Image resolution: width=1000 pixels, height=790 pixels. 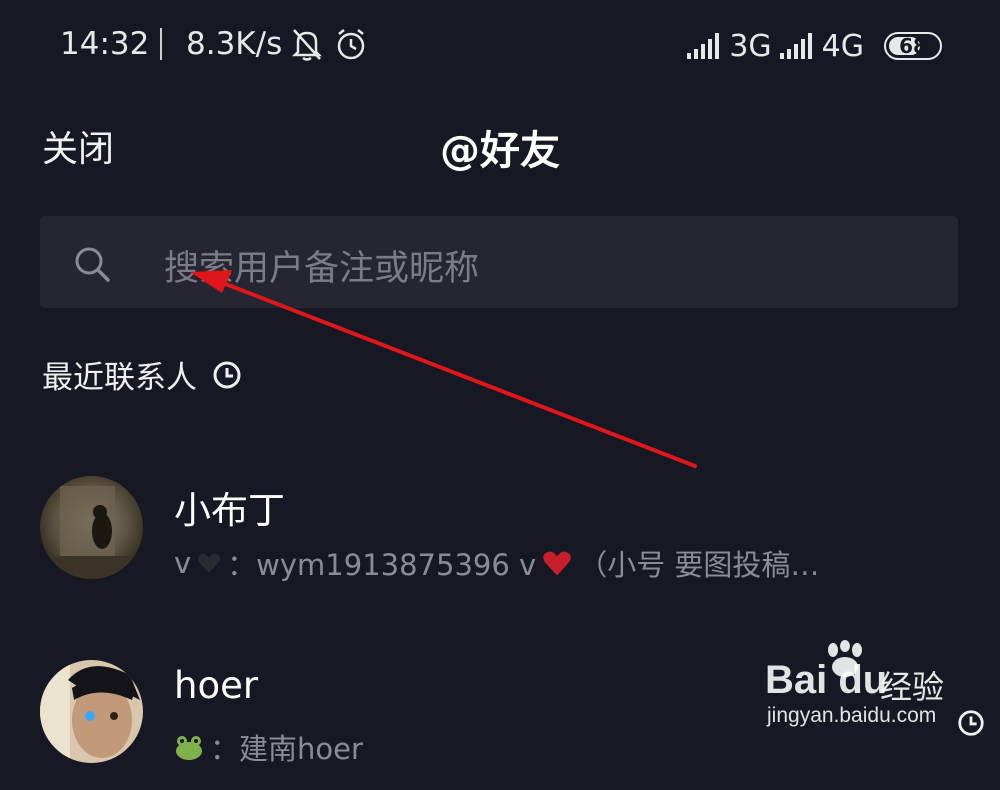 I want to click on network-label-1: 3G, so click(x=750, y=46).